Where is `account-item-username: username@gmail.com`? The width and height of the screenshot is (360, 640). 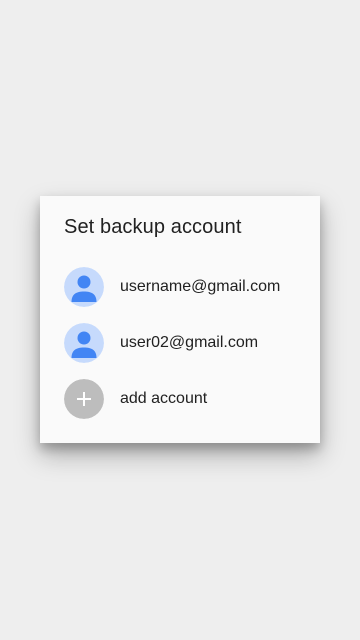 account-item-username: username@gmail.com is located at coordinates (180, 287).